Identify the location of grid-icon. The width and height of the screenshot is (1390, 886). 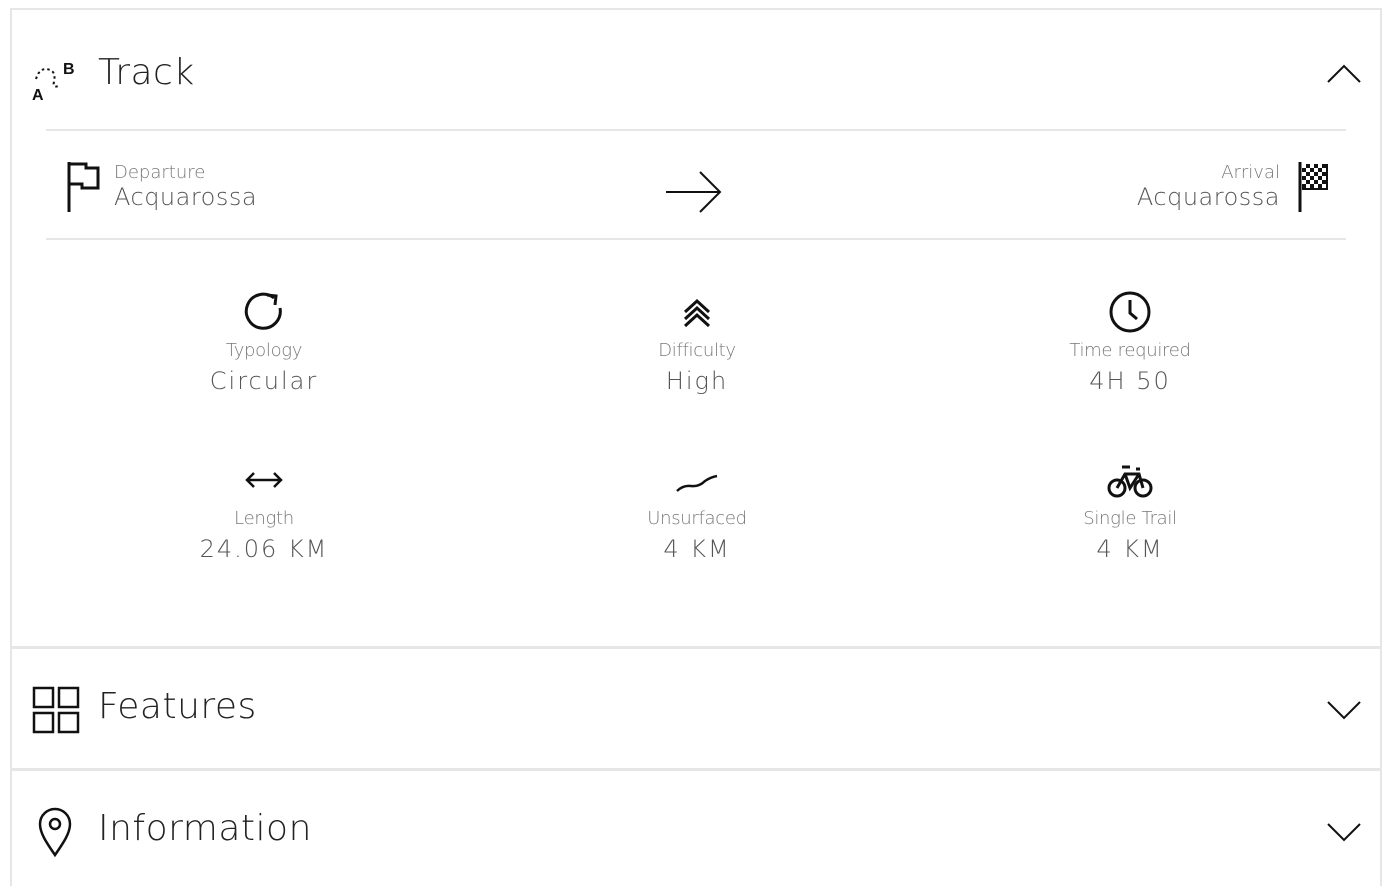
(56, 712).